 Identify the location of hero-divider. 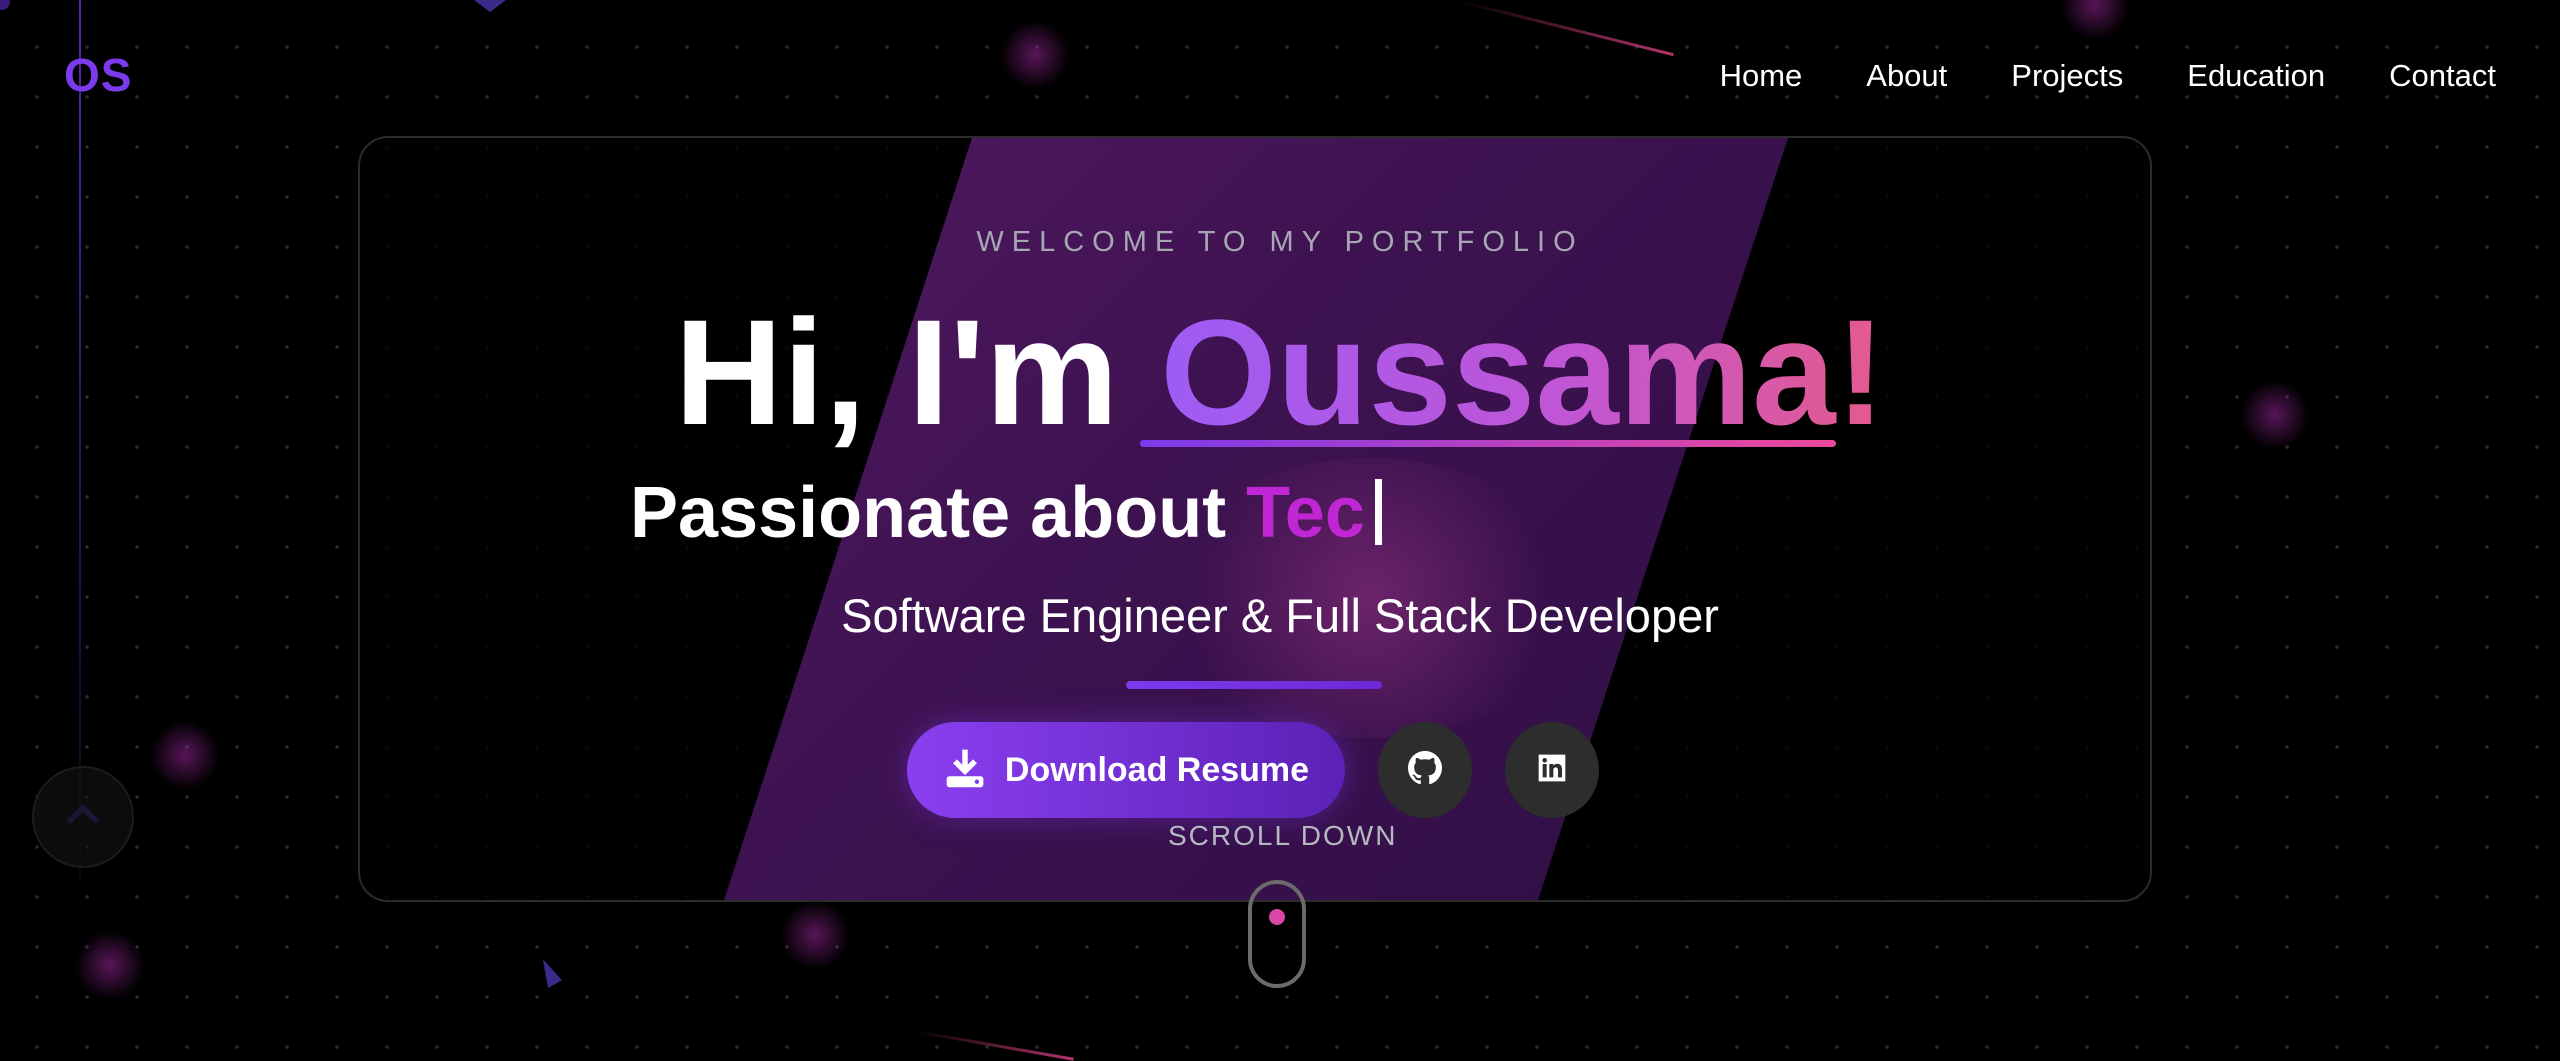
(1254, 685).